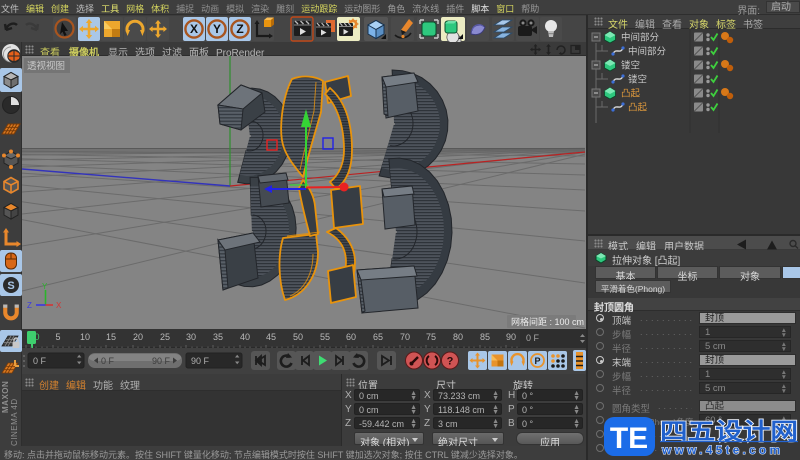  Describe the element at coordinates (85, 337) in the screenshot. I see `svg-text: 10` at that location.